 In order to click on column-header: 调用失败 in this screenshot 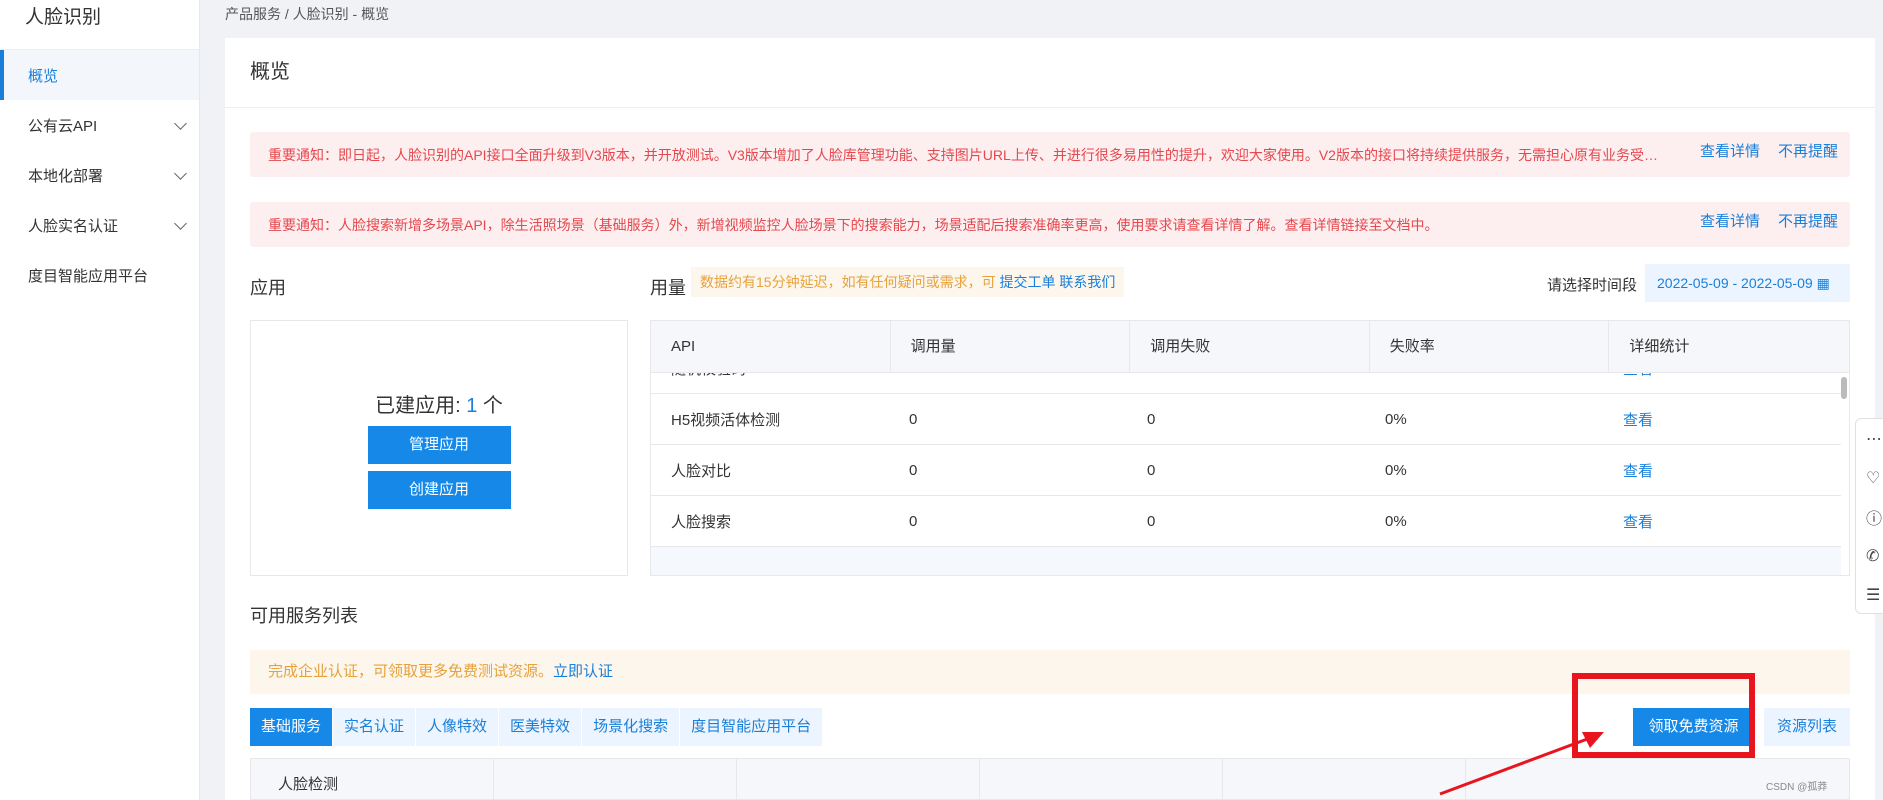, I will do `click(1250, 346)`.